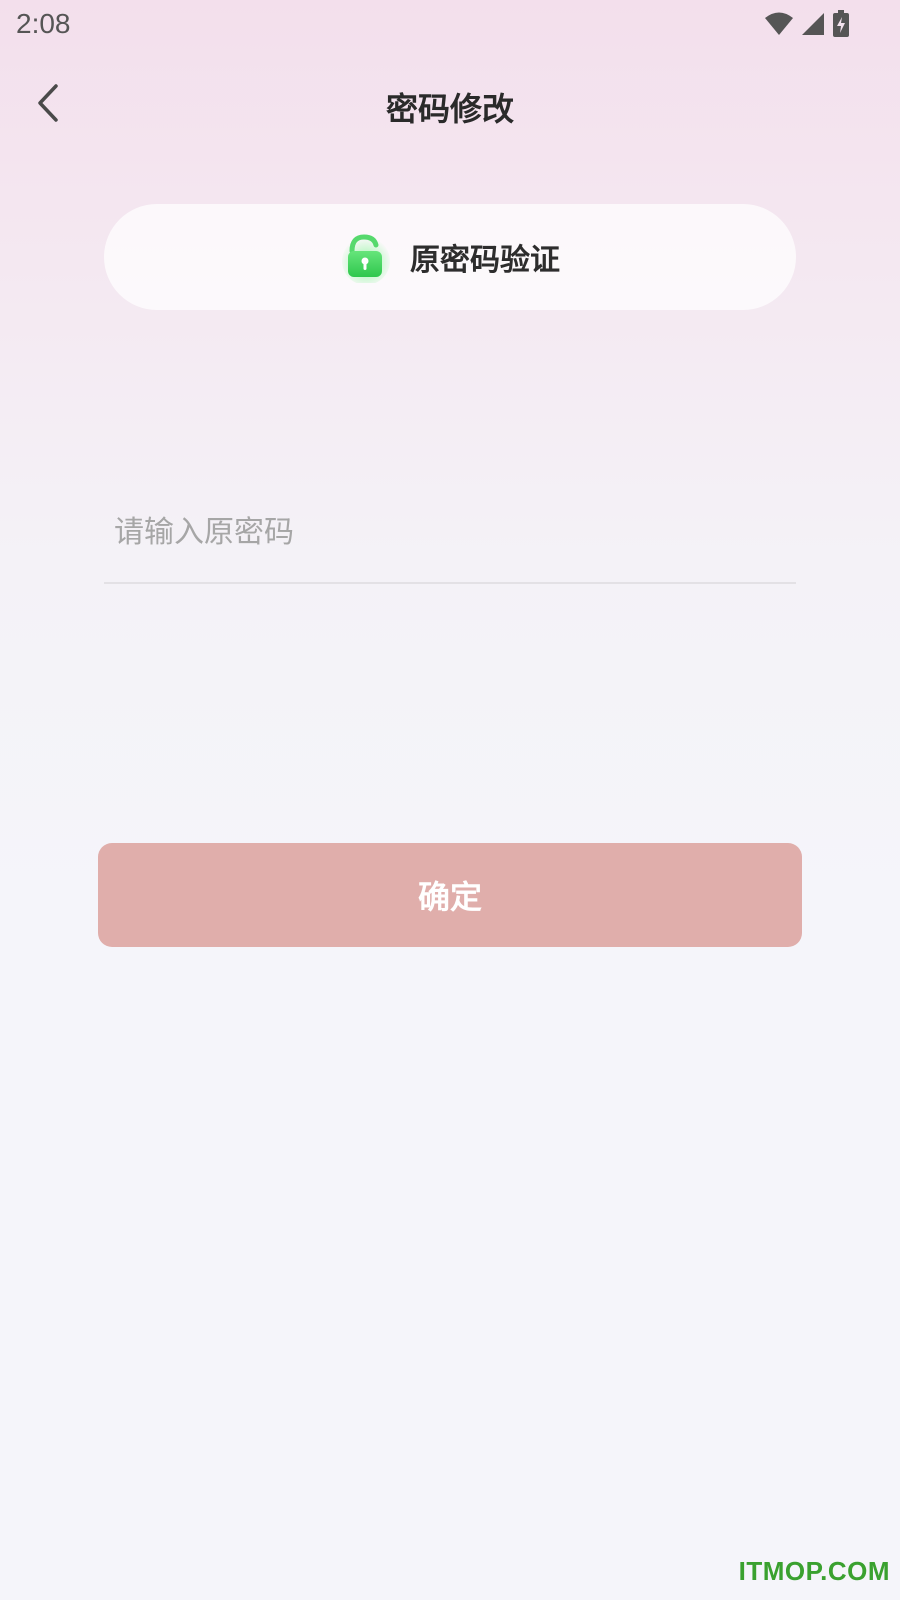 The height and width of the screenshot is (1600, 900). Describe the element at coordinates (450, 532) in the screenshot. I see `old-password-input` at that location.